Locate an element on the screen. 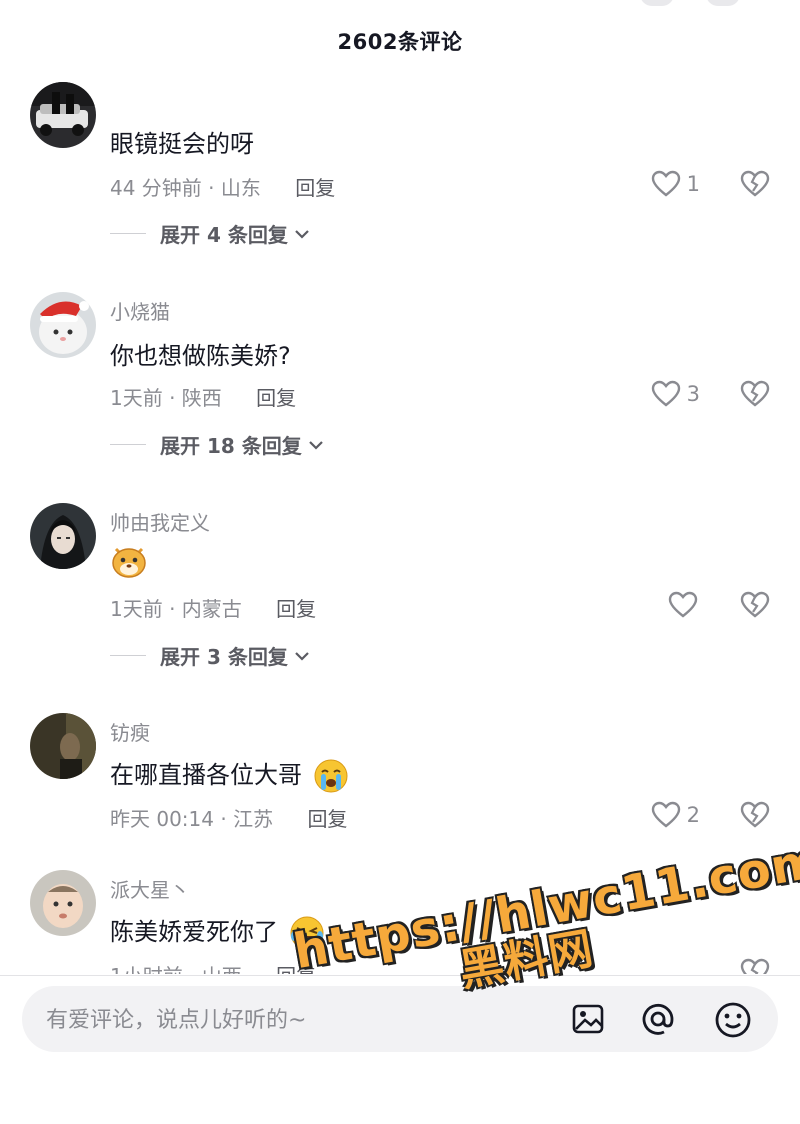  top-partial-buttons is located at coordinates (710, 3).